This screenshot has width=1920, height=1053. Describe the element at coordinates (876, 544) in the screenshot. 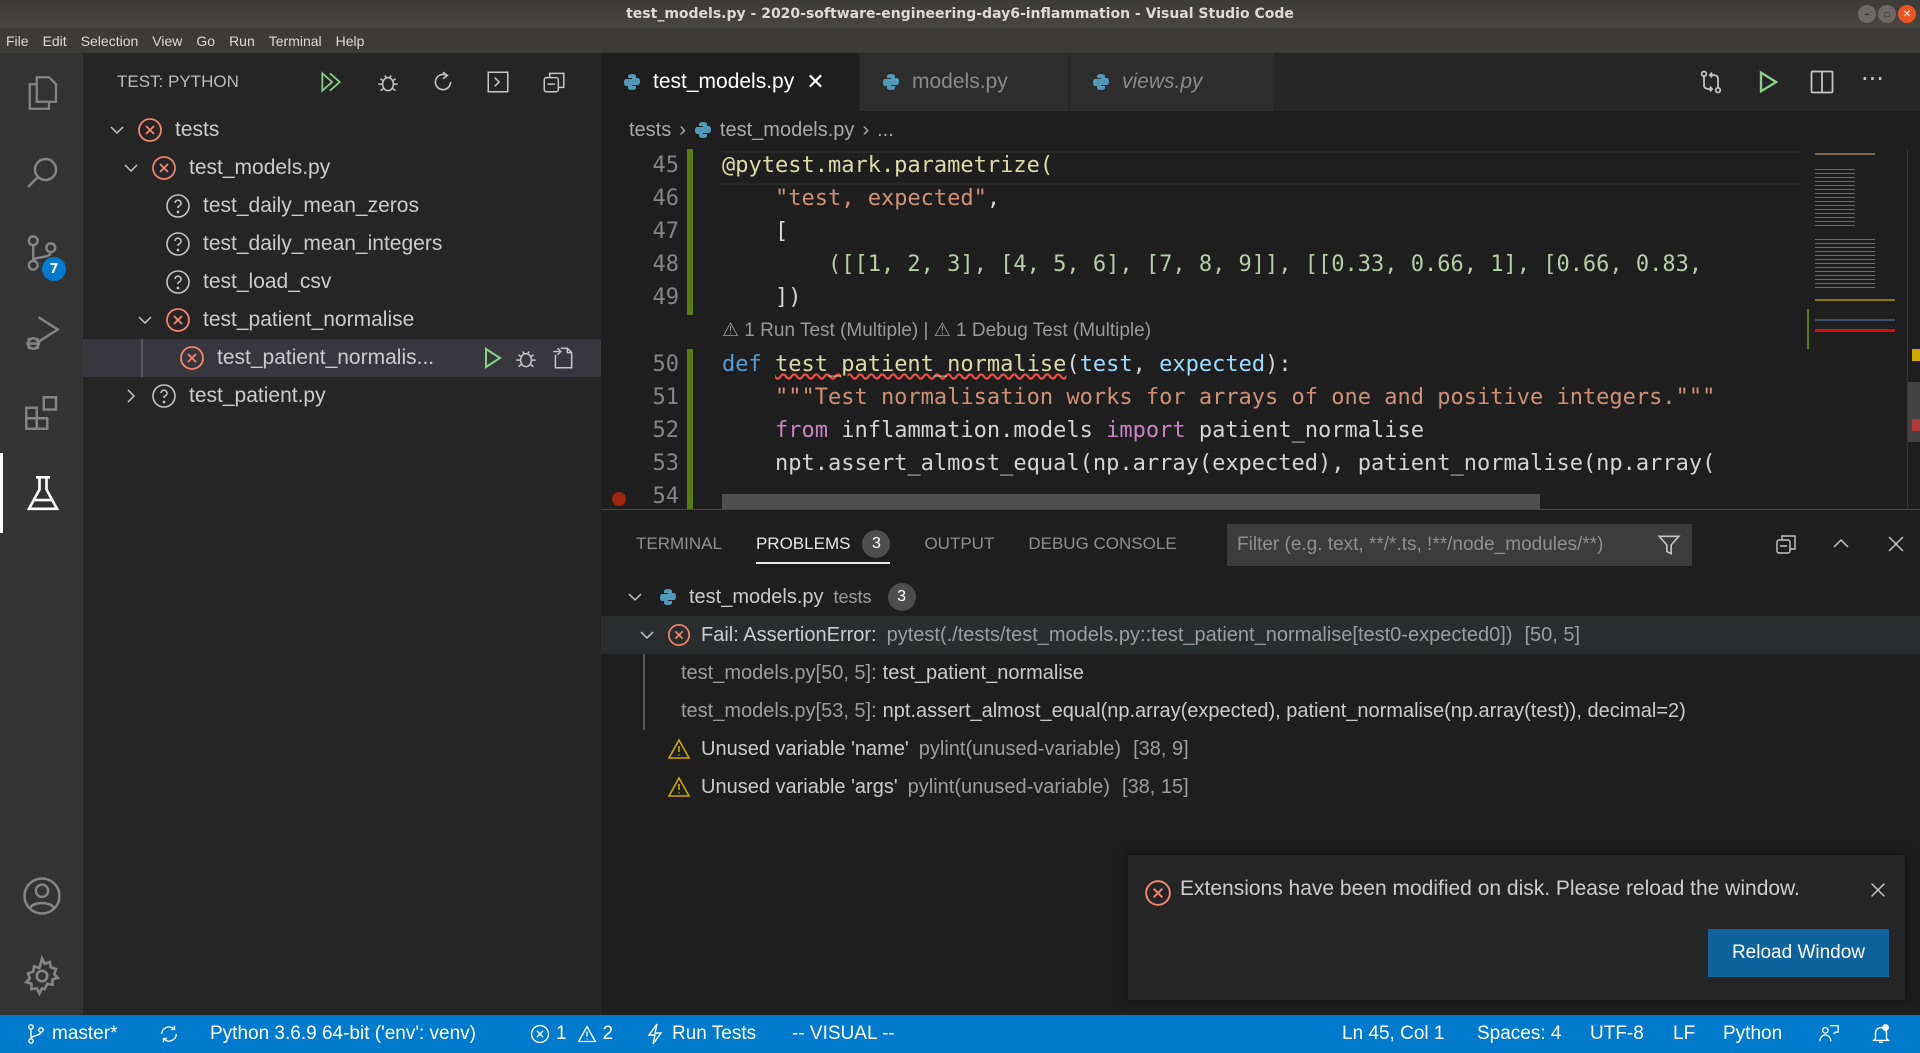

I see `problems-count-badge: 3` at that location.